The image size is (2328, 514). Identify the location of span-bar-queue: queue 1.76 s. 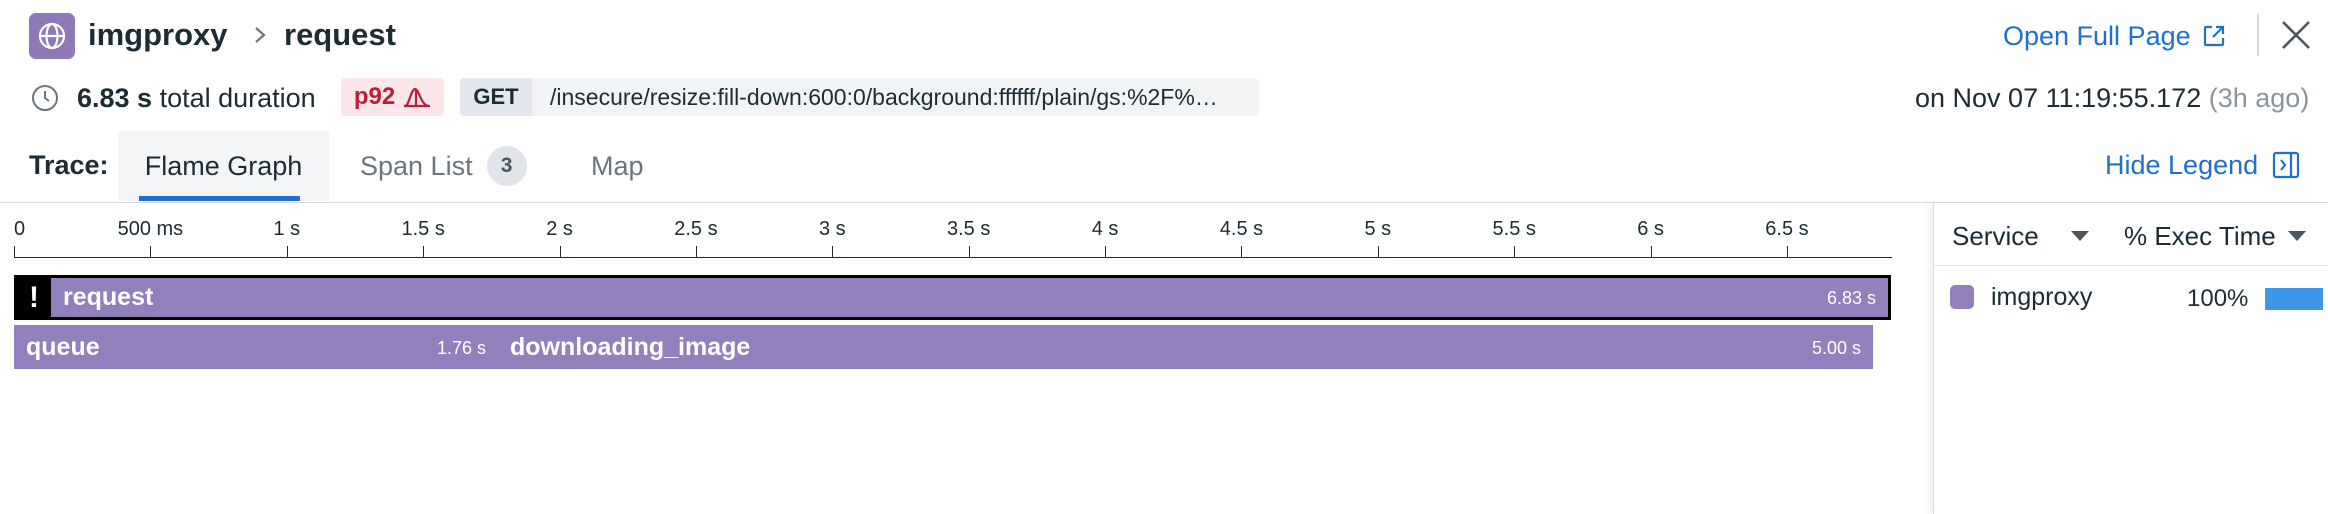
(256, 347).